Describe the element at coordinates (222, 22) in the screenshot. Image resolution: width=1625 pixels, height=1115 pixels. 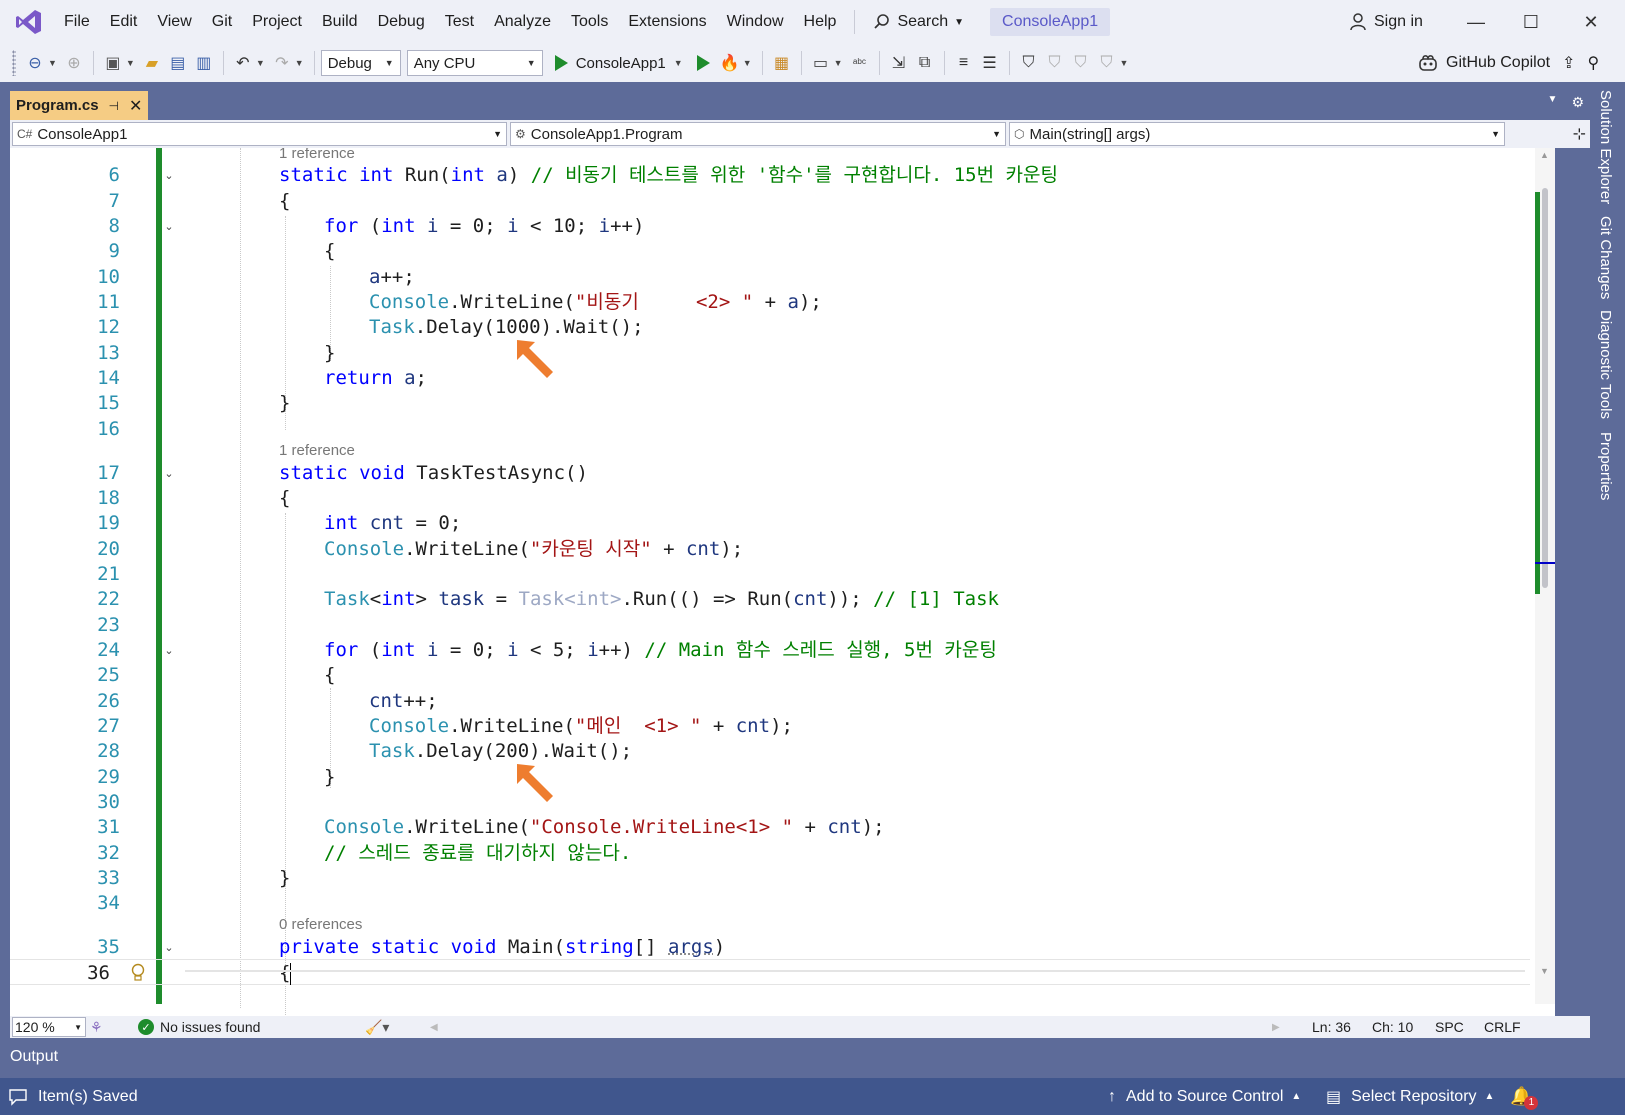
I see `menu-git: Git` at that location.